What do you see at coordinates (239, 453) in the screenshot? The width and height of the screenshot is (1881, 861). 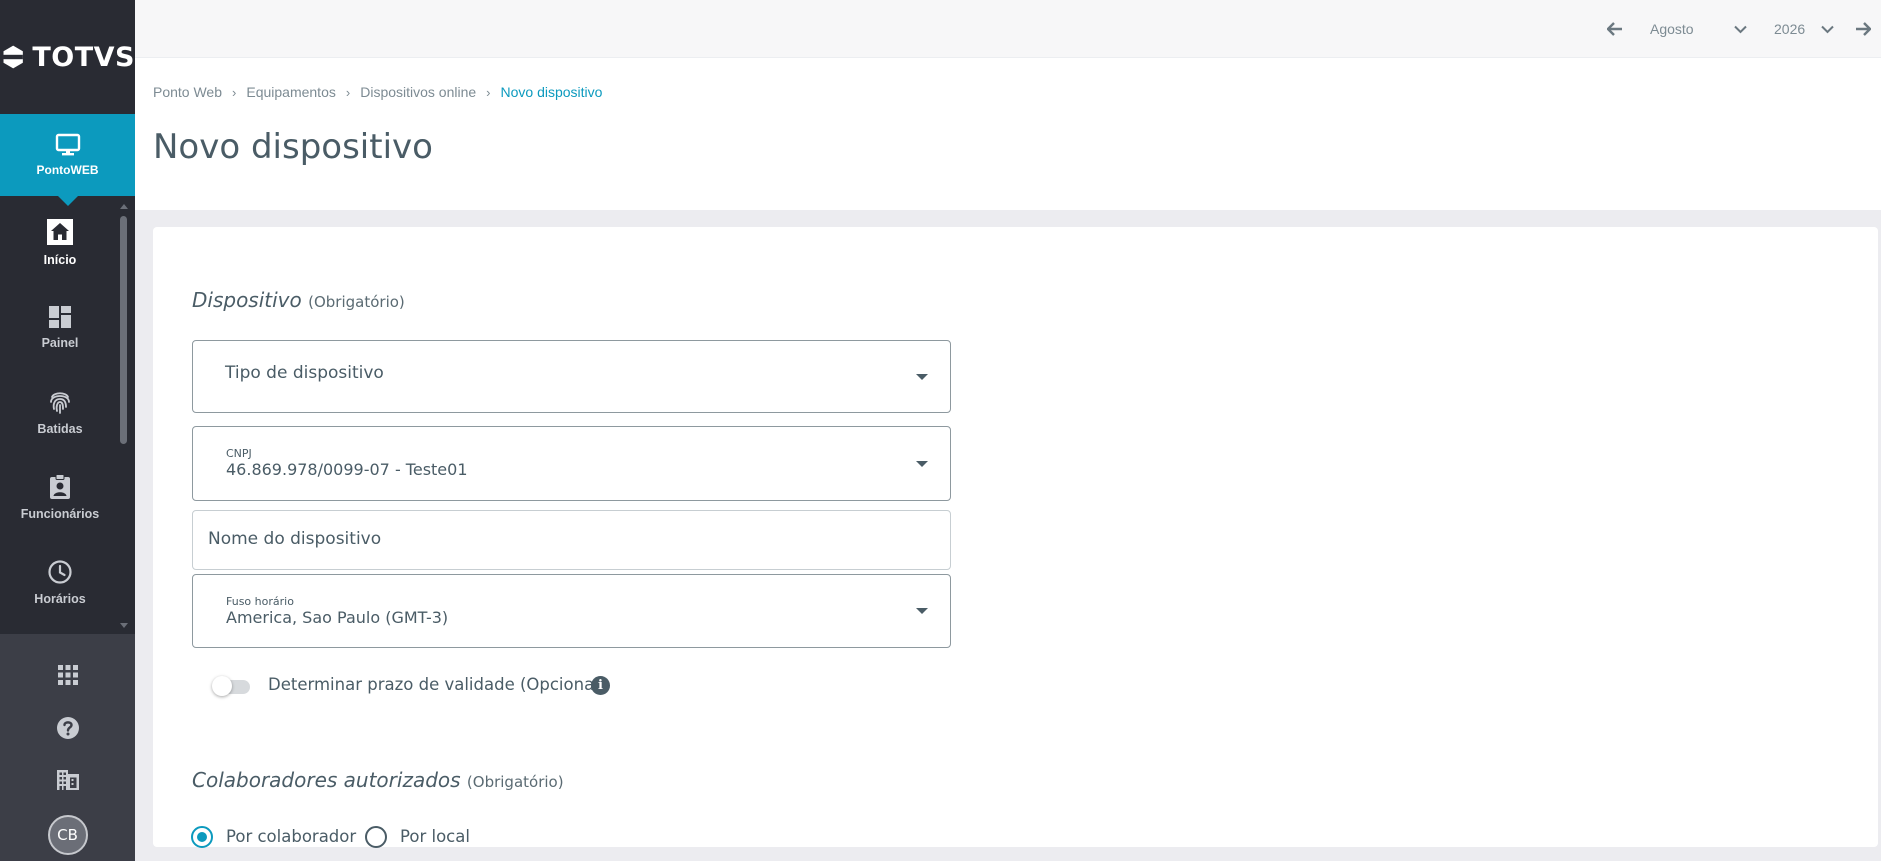 I see `cnpj-label: CNPJ` at bounding box center [239, 453].